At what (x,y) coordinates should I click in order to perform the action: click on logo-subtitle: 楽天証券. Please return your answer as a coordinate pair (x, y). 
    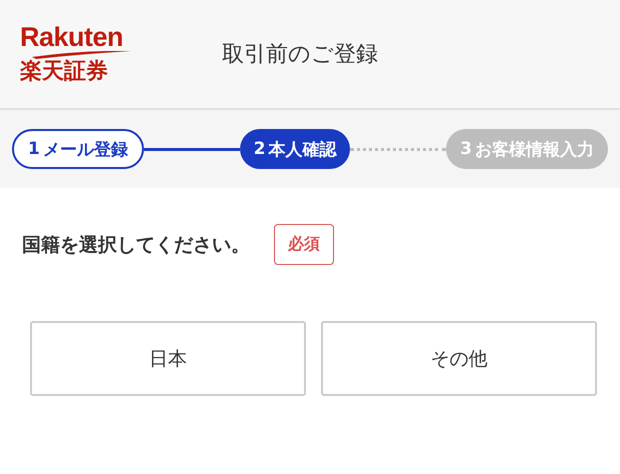
    Looking at the image, I should click on (64, 72).